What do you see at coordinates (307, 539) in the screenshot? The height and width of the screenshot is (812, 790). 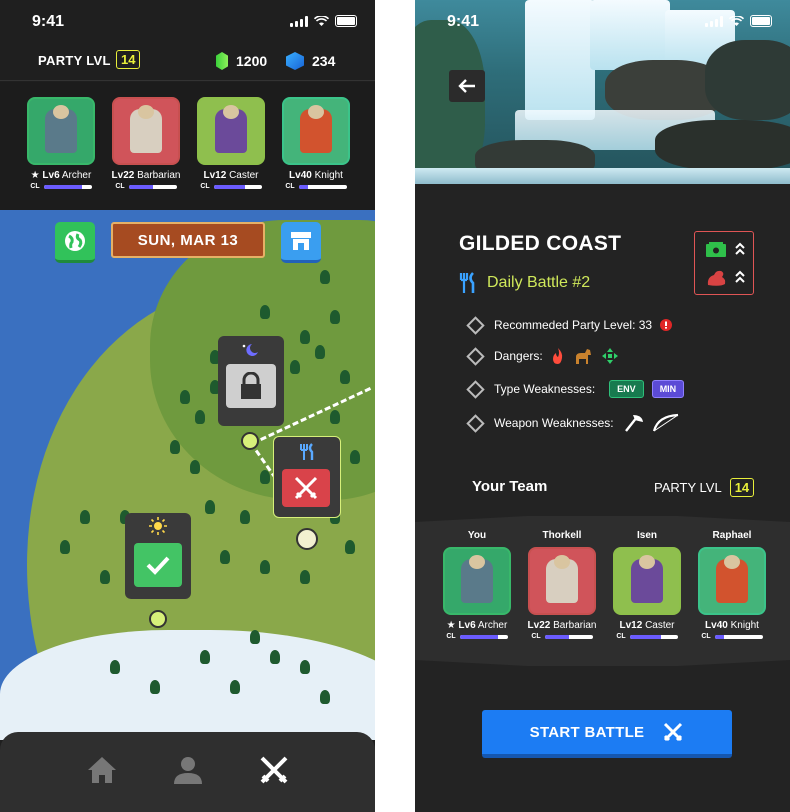 I see `map-node-dot-current` at bounding box center [307, 539].